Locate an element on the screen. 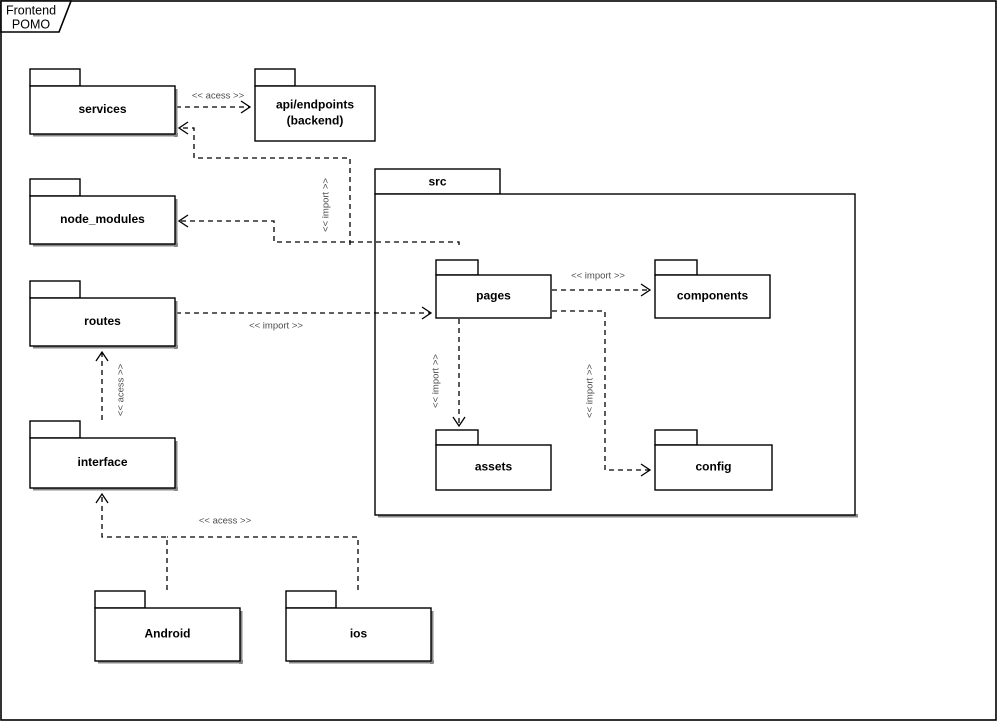 This screenshot has height=721, width=997. package-label: components is located at coordinates (713, 296).